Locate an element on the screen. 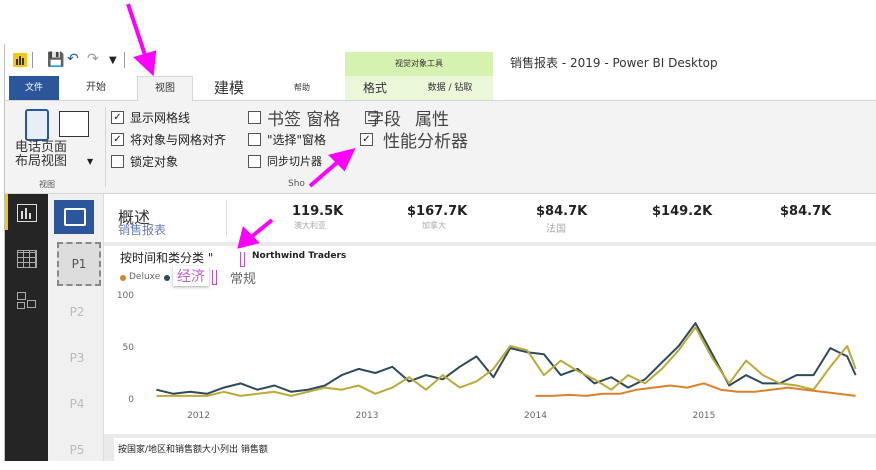  annotation-arrows is located at coordinates (241, 126).